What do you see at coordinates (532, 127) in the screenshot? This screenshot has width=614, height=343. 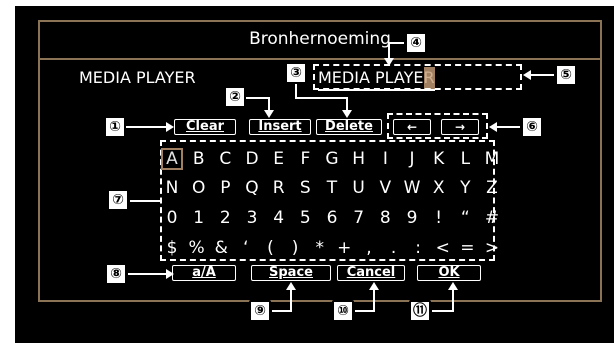 I see `callout-6: ⑥` at bounding box center [532, 127].